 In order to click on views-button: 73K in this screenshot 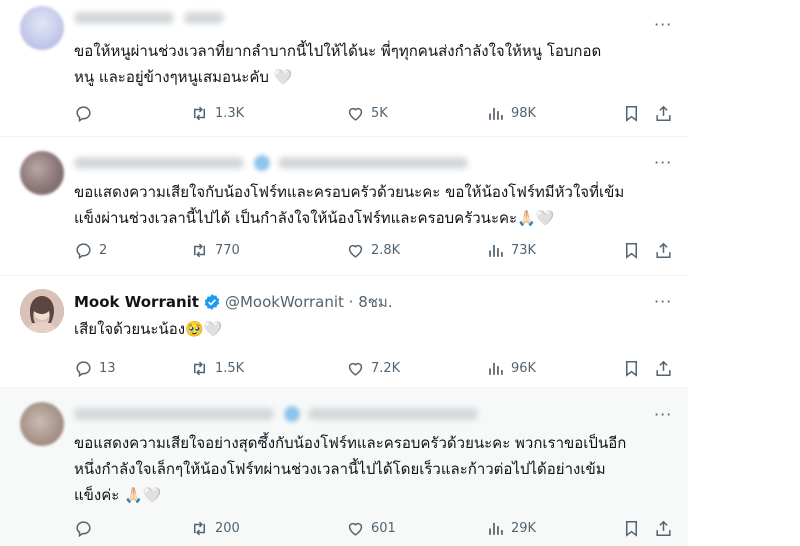, I will do `click(511, 250)`.